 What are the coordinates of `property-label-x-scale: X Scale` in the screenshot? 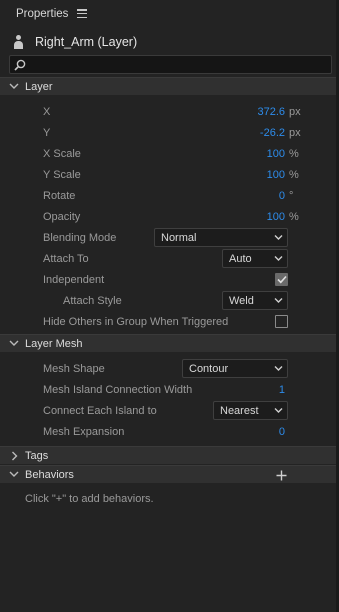 It's located at (62, 153).